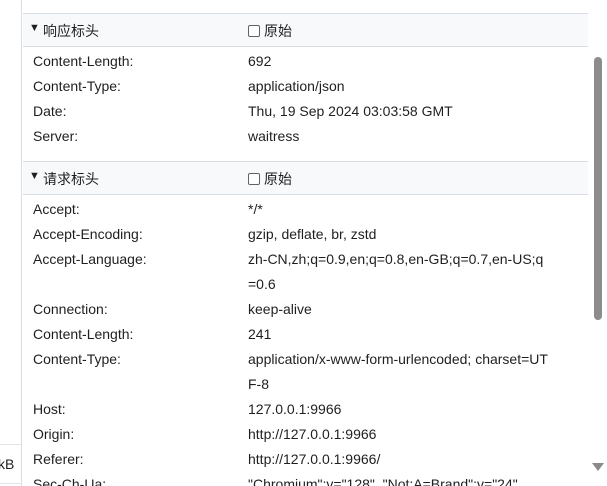 This screenshot has width=607, height=486. Describe the element at coordinates (260, 61) in the screenshot. I see `header-value: 692` at that location.